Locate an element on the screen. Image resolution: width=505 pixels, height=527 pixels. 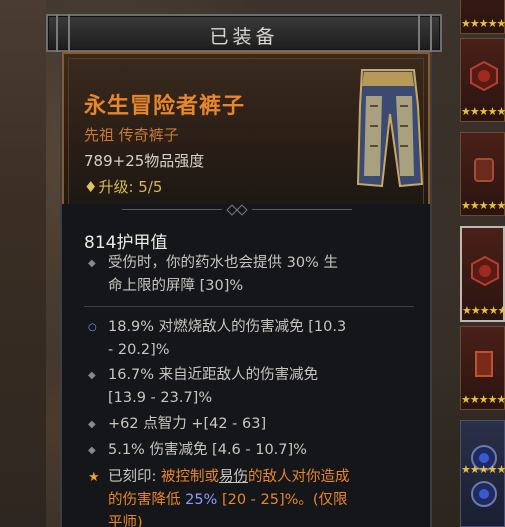
affix-line: [13.9 - 23.7]% is located at coordinates (160, 398).